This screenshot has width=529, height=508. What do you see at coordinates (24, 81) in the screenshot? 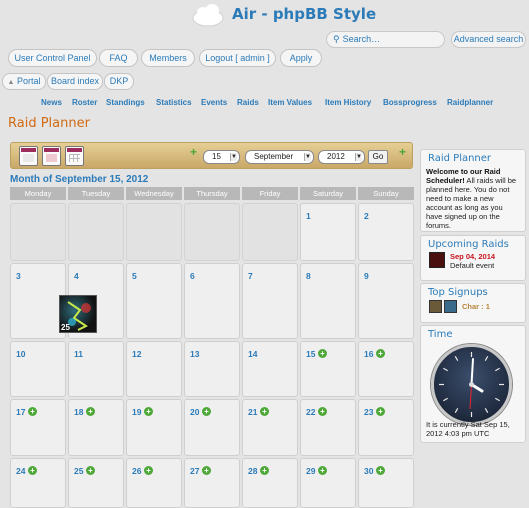
I see `breadcrumb-portal: ▲ Portal` at bounding box center [24, 81].